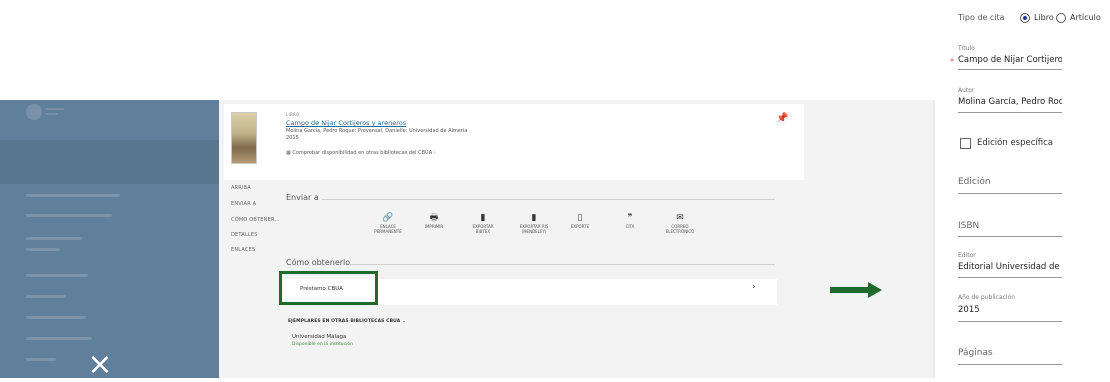  What do you see at coordinates (1025, 18) in the screenshot?
I see `radio-libro` at bounding box center [1025, 18].